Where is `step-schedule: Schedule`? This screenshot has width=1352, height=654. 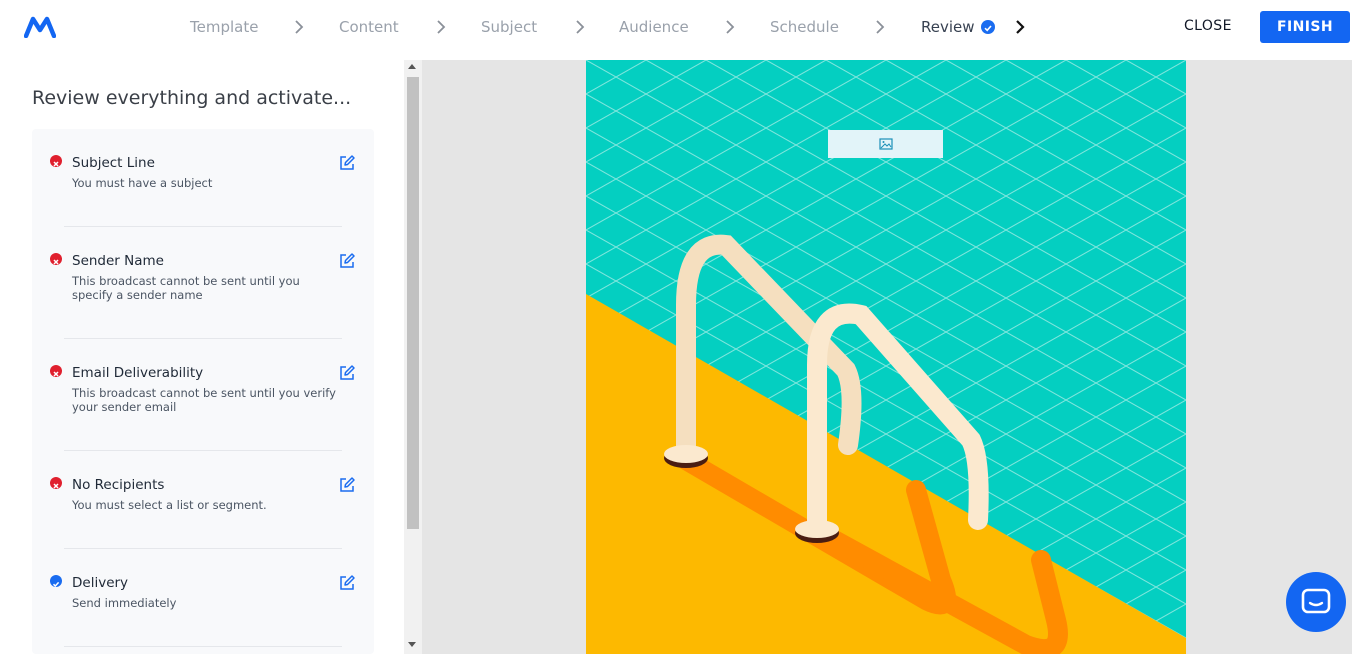
step-schedule: Schedule is located at coordinates (804, 27).